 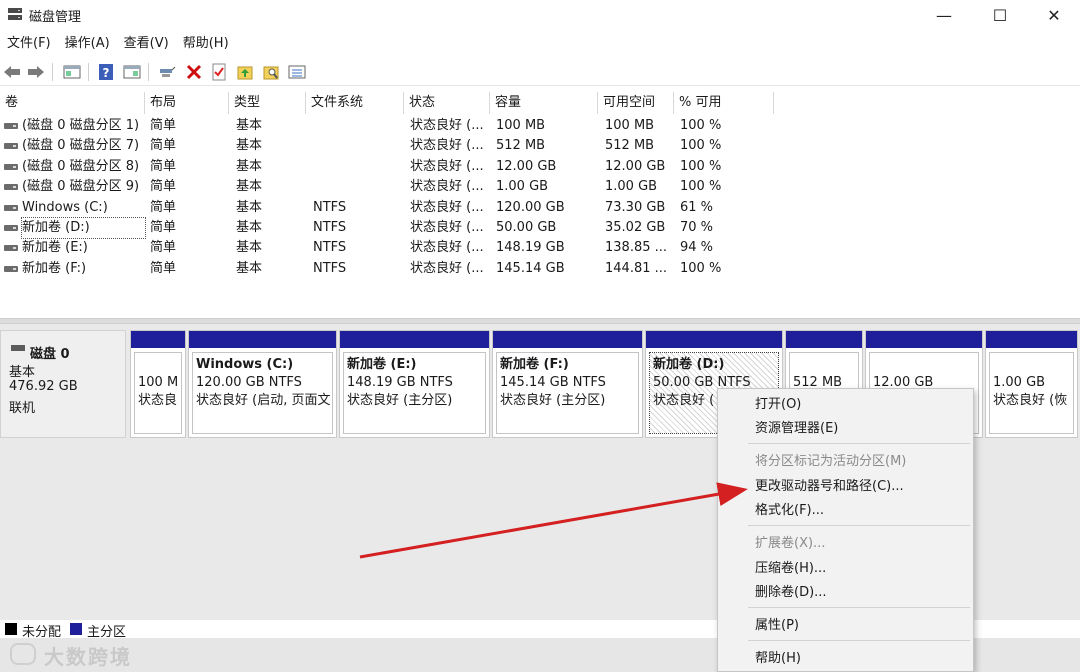 What do you see at coordinates (81, 187) in the screenshot?
I see `cell-volume: (磁盘 0 磁盘分区 9)` at bounding box center [81, 187].